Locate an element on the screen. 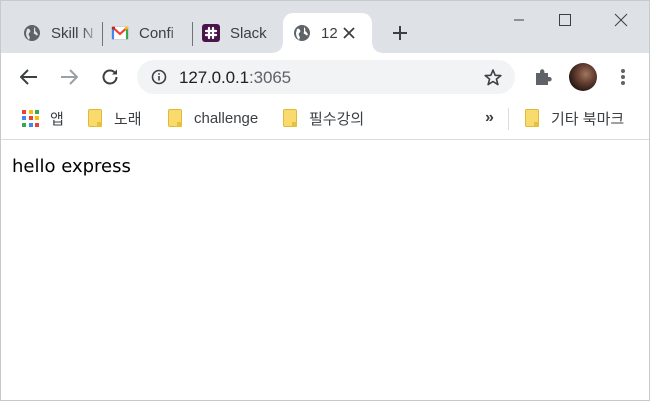 Image resolution: width=650 pixels, height=401 pixels. back-button is located at coordinates (29, 77).